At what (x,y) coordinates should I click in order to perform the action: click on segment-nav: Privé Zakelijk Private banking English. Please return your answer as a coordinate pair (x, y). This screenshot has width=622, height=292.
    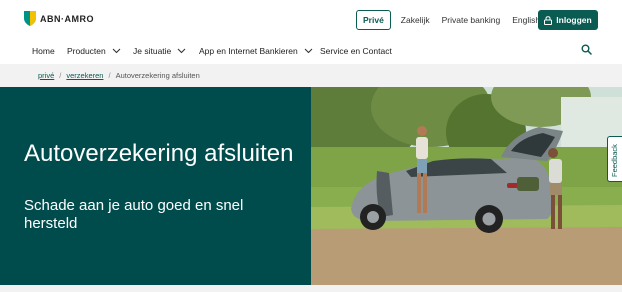
    Looking at the image, I should click on (454, 20).